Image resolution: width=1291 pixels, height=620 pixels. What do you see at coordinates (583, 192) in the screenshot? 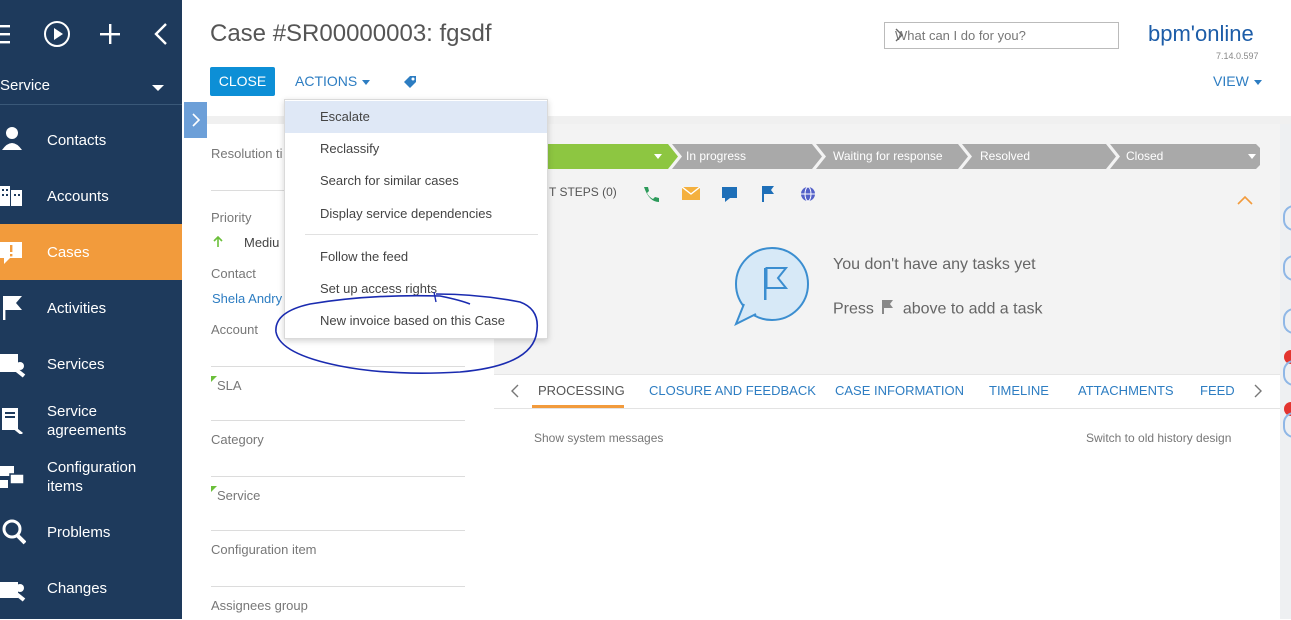
I see `next-steps-label: T STEPS (0)` at bounding box center [583, 192].